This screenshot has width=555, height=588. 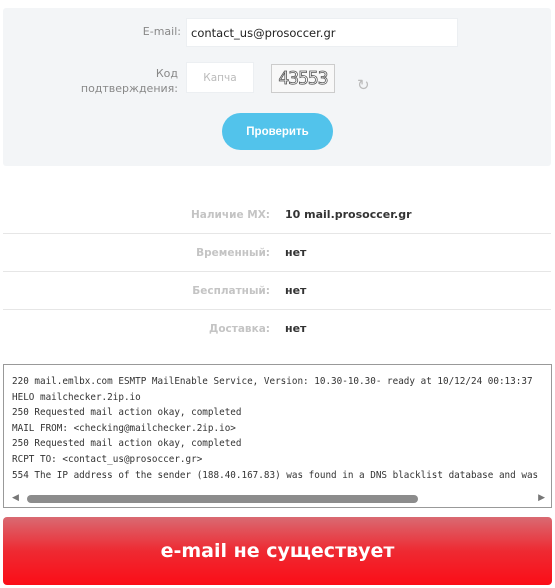 What do you see at coordinates (129, 88) in the screenshot?
I see `code-label-line2: подтверждения:` at bounding box center [129, 88].